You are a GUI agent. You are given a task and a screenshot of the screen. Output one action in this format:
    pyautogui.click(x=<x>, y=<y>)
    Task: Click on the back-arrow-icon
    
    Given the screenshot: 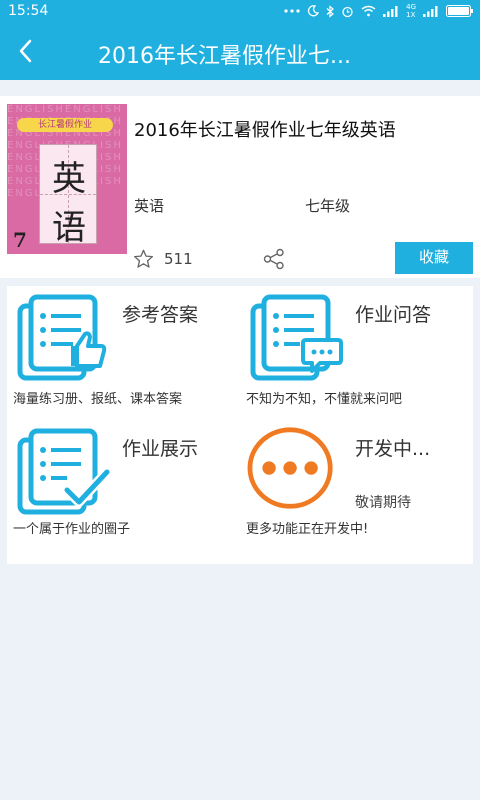 What is the action you would take?
    pyautogui.click(x=27, y=51)
    